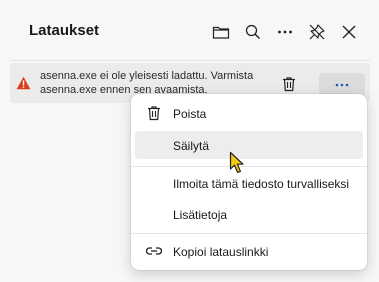 Image resolution: width=379 pixels, height=282 pixels. Describe the element at coordinates (249, 113) in the screenshot. I see `menu-item-delete: Poista` at that location.